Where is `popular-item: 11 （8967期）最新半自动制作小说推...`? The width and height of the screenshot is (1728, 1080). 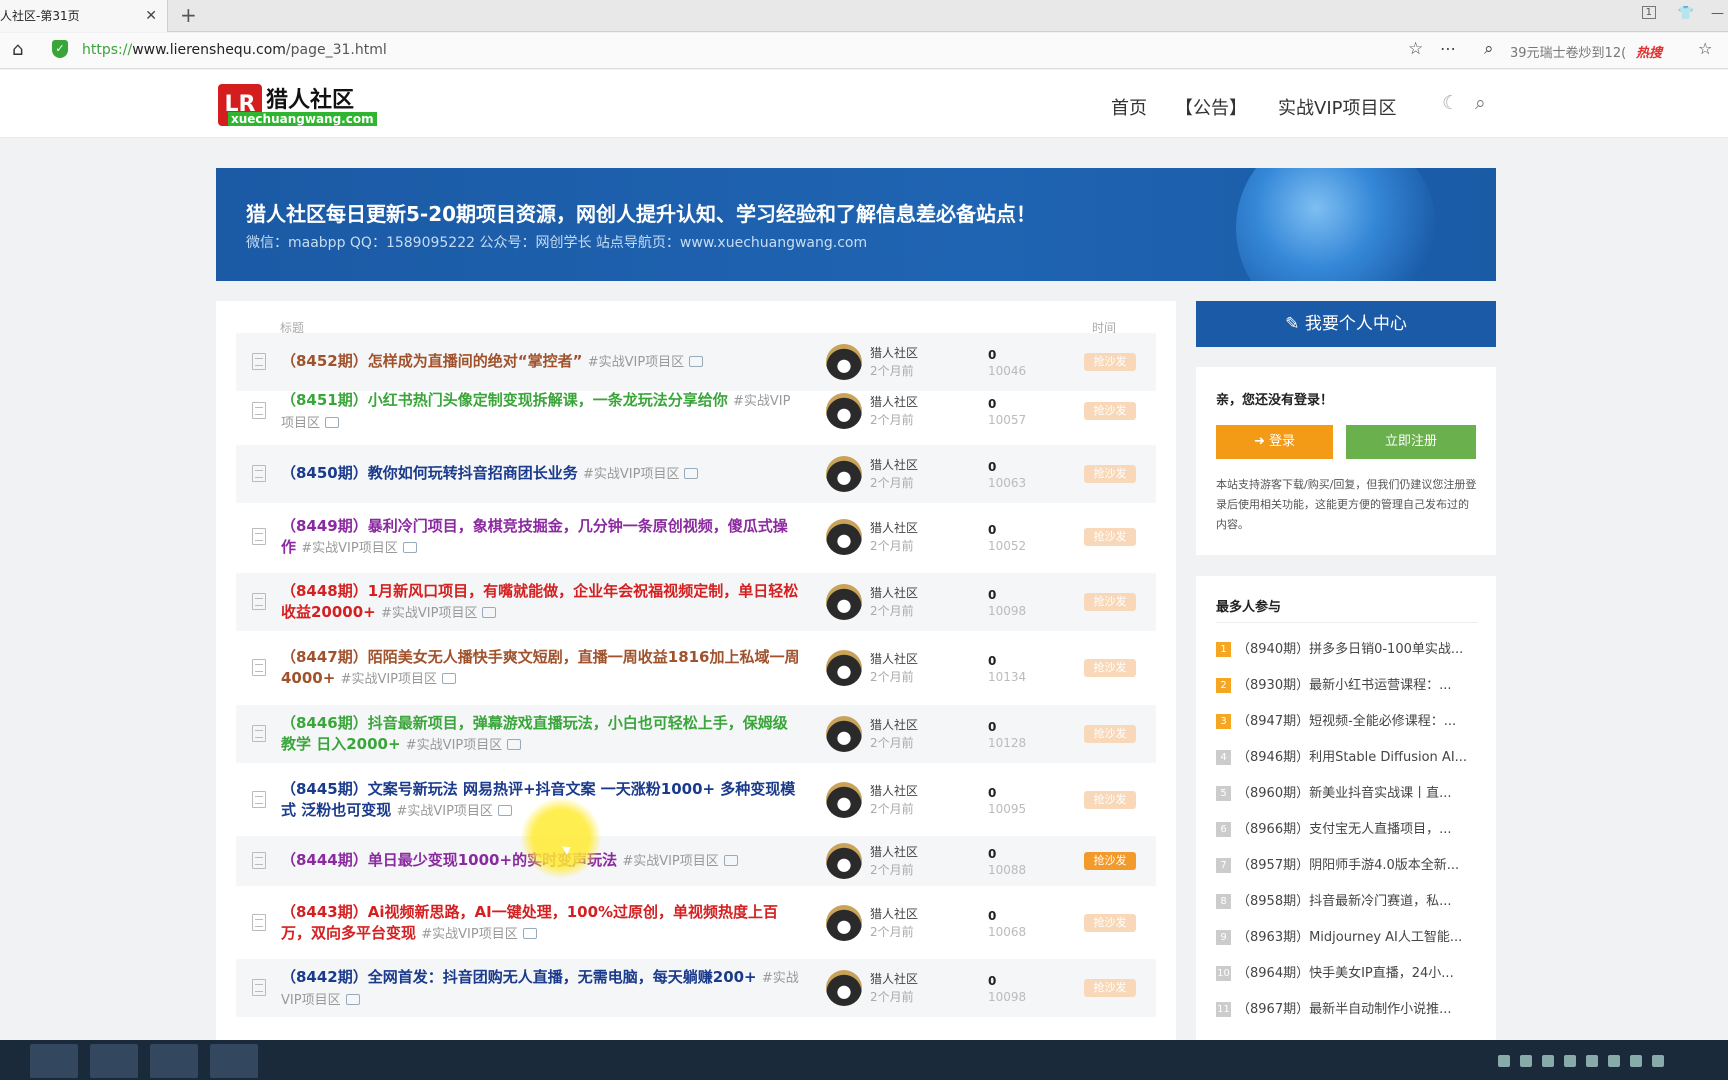
popular-item: 11 （8967期）最新半自动制作小说推... is located at coordinates (1351, 1008).